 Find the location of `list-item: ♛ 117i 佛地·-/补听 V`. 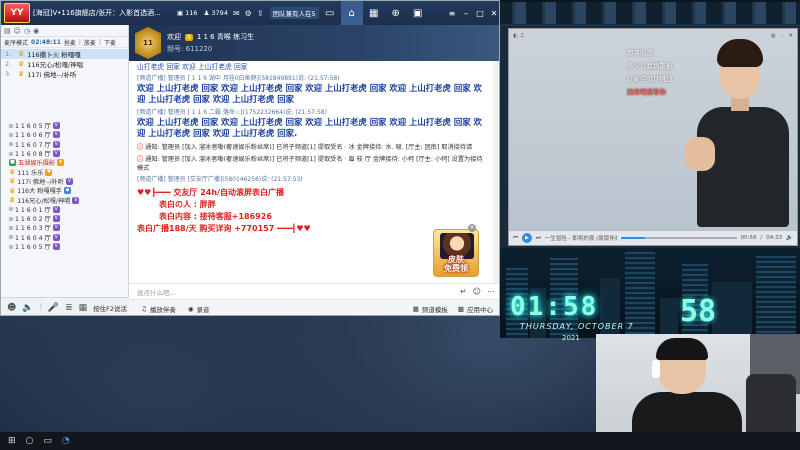

list-item: ♛ 117i 佛地·-/补听 V is located at coordinates (64, 181).